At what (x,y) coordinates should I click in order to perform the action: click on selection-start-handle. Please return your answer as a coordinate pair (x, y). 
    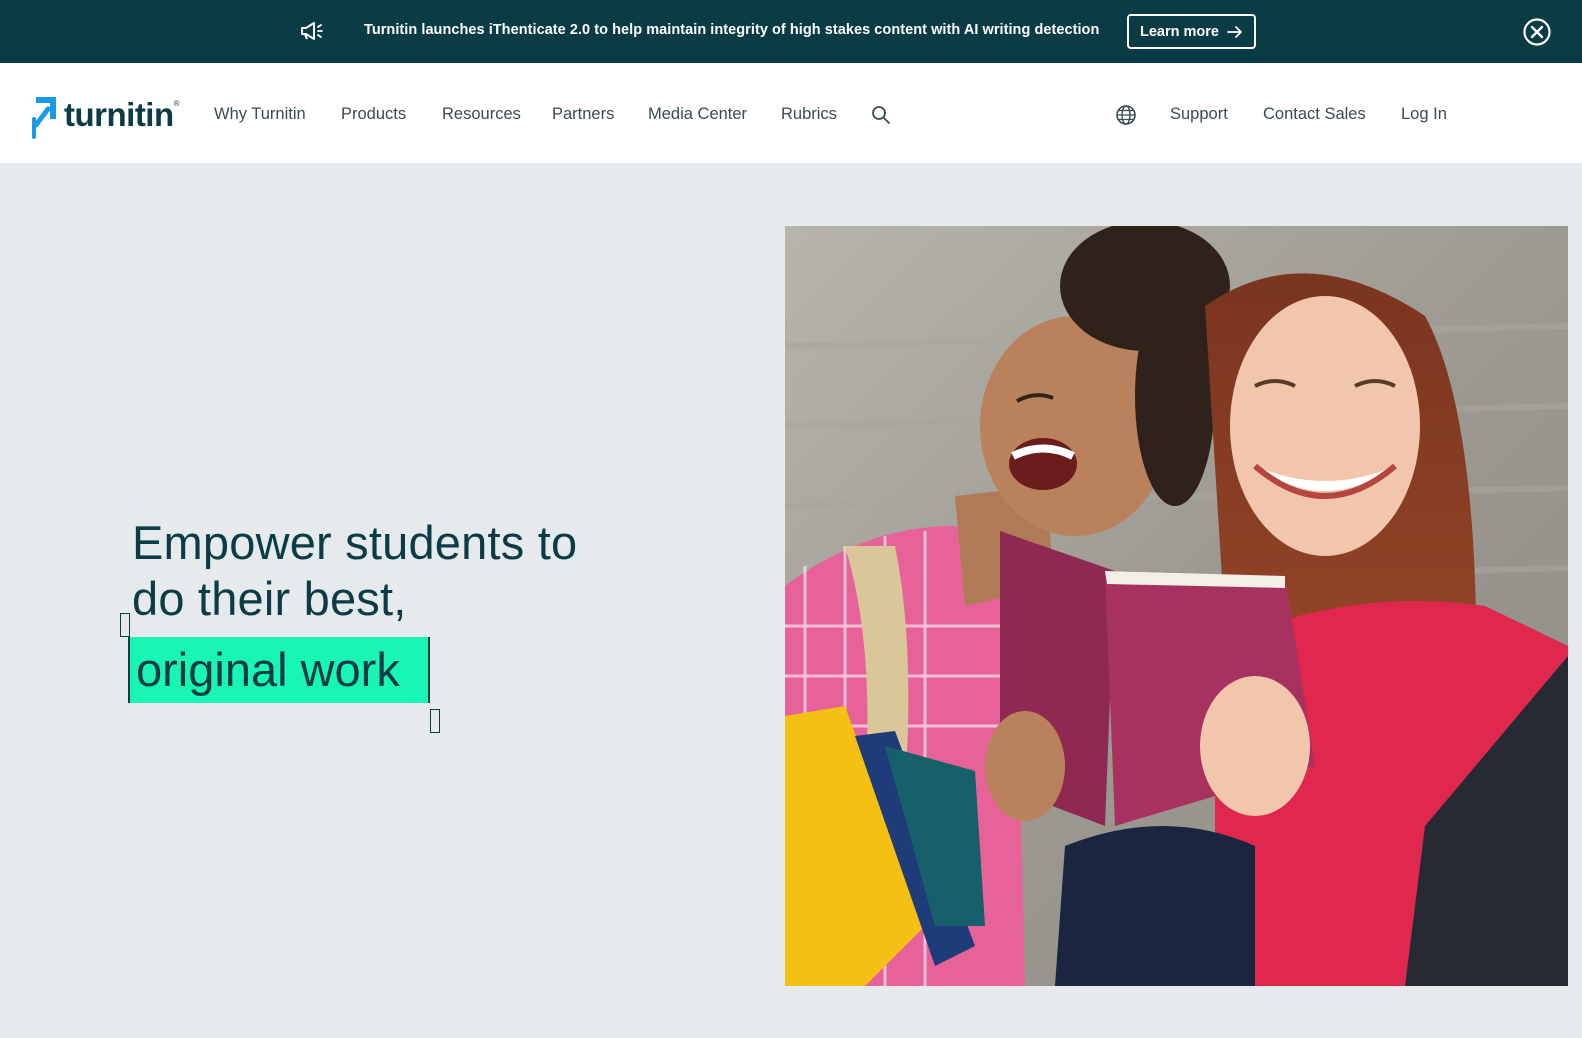
    Looking at the image, I should click on (125, 625).